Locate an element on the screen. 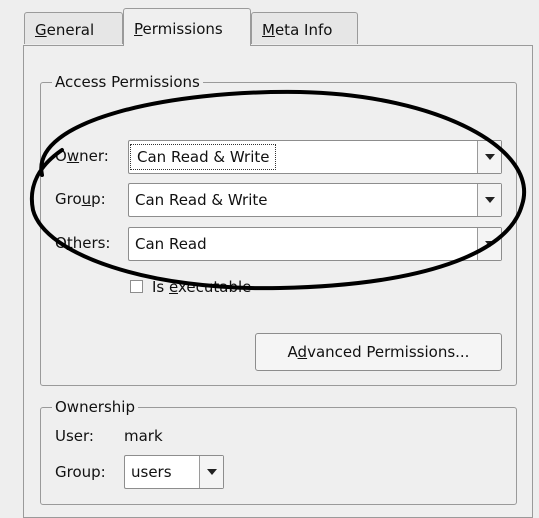  others-dropdown-button is located at coordinates (489, 244).